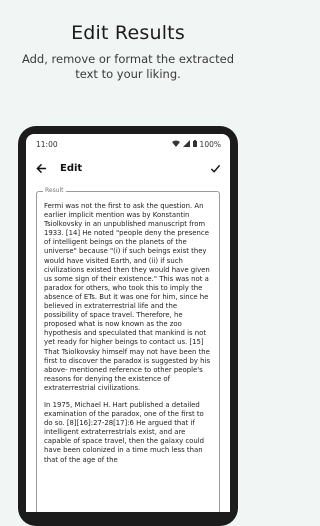 The height and width of the screenshot is (526, 320). I want to click on battery-percent: 100%, so click(210, 144).